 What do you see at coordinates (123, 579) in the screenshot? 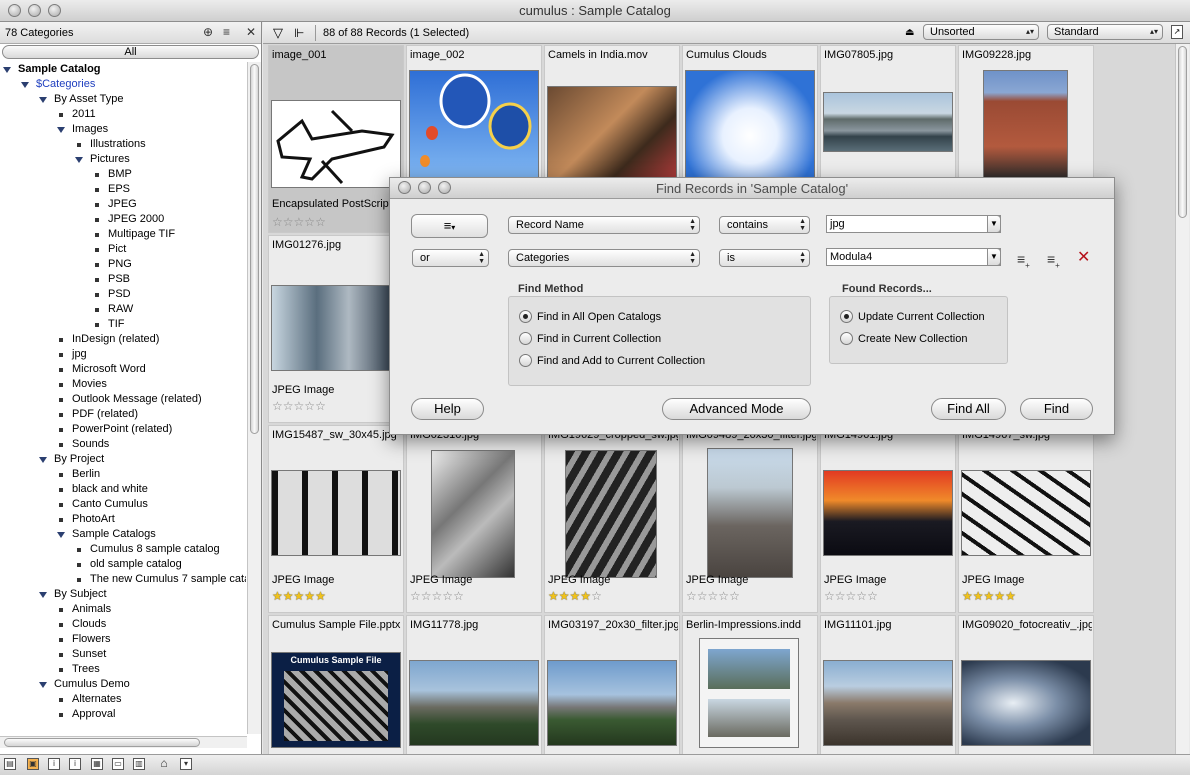
I see `tree-item: The new Cumulus 7 sample catalog` at bounding box center [123, 579].